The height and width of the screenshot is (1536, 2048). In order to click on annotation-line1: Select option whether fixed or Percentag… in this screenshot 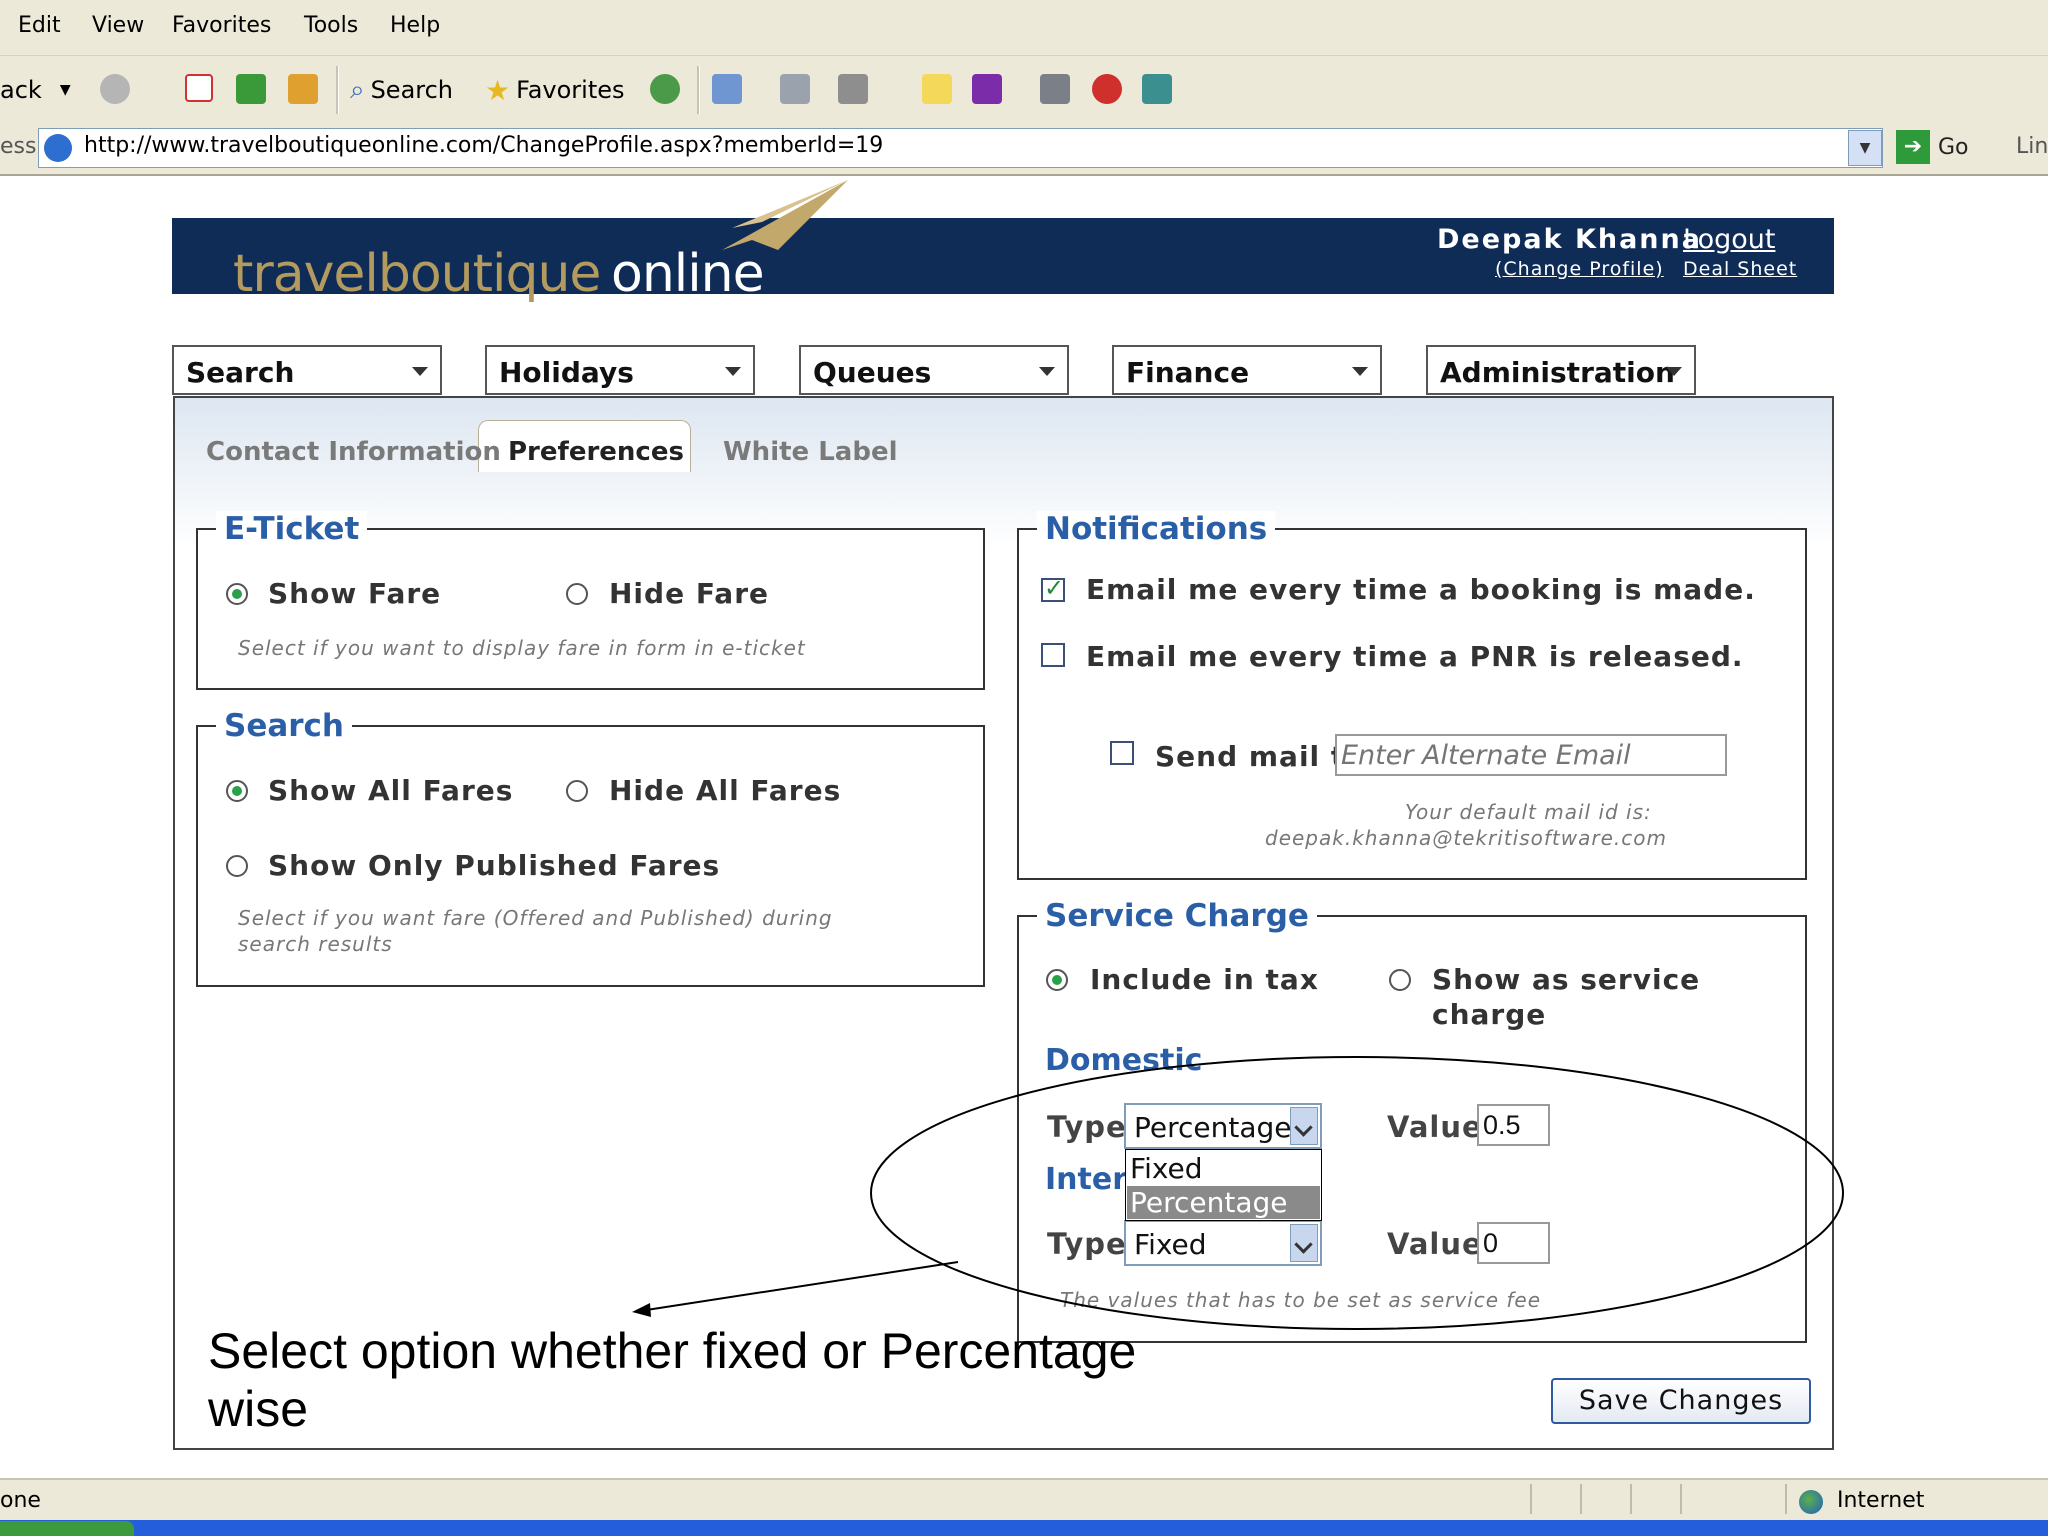, I will do `click(672, 1351)`.